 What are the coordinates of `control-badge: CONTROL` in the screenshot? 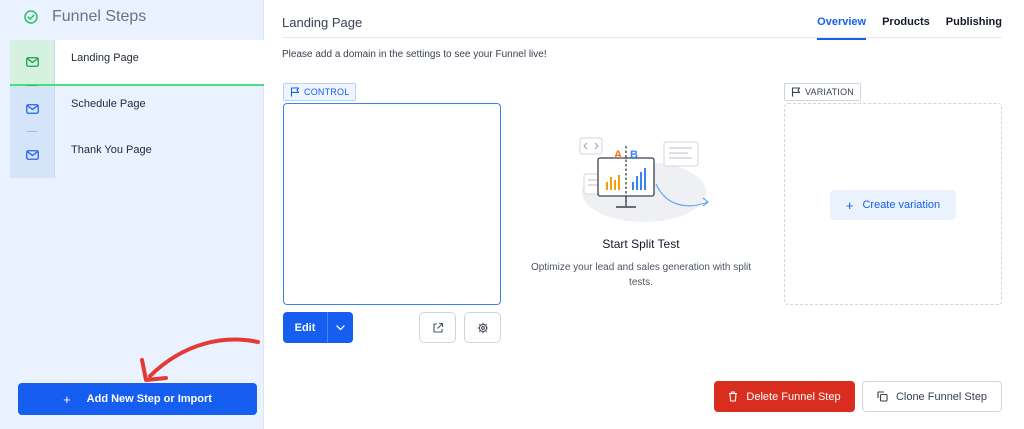 It's located at (320, 92).